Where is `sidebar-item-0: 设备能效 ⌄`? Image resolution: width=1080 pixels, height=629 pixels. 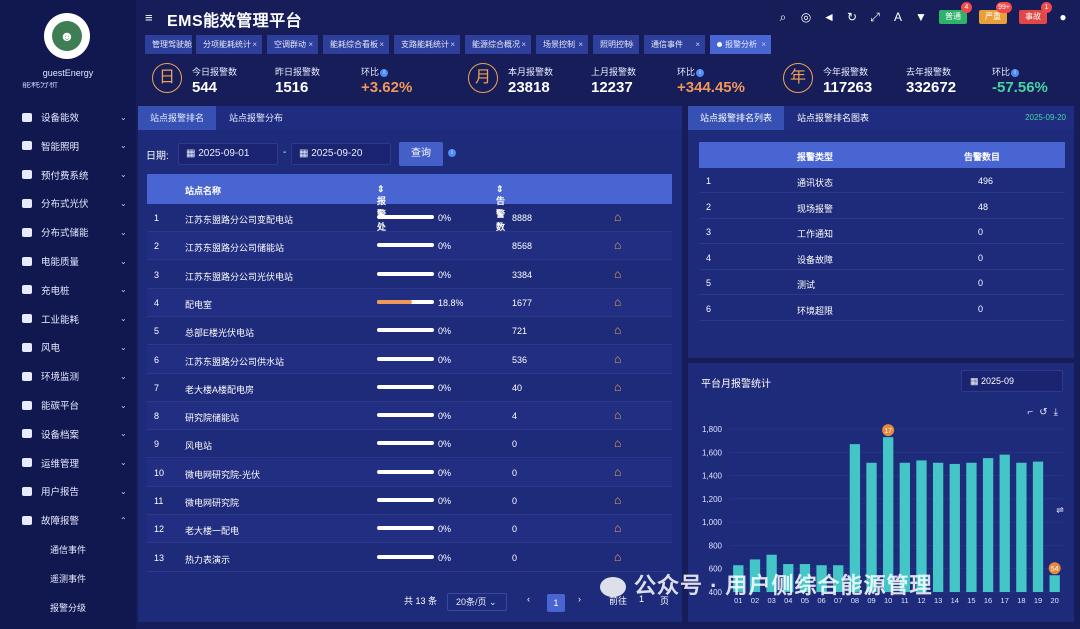
sidebar-item-0: 设备能效 ⌄ is located at coordinates (68, 117).